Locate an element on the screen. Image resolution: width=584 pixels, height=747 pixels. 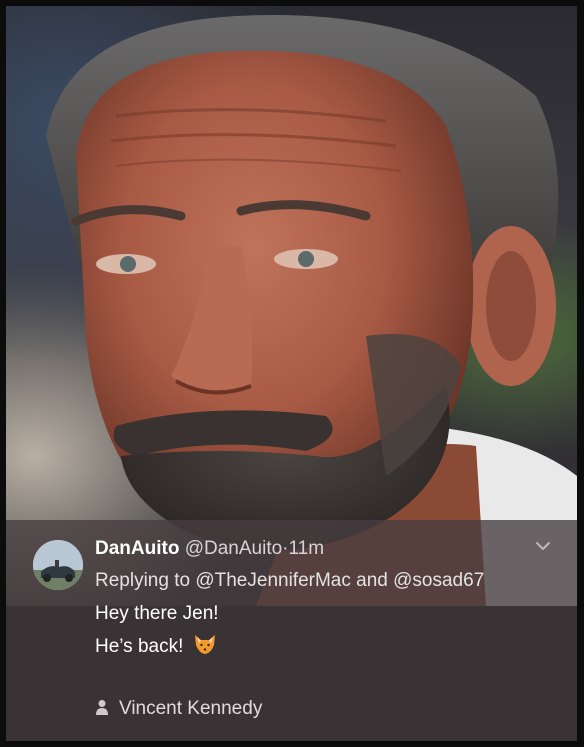
photo-attribution: Vincent Kennedy is located at coordinates (178, 709).